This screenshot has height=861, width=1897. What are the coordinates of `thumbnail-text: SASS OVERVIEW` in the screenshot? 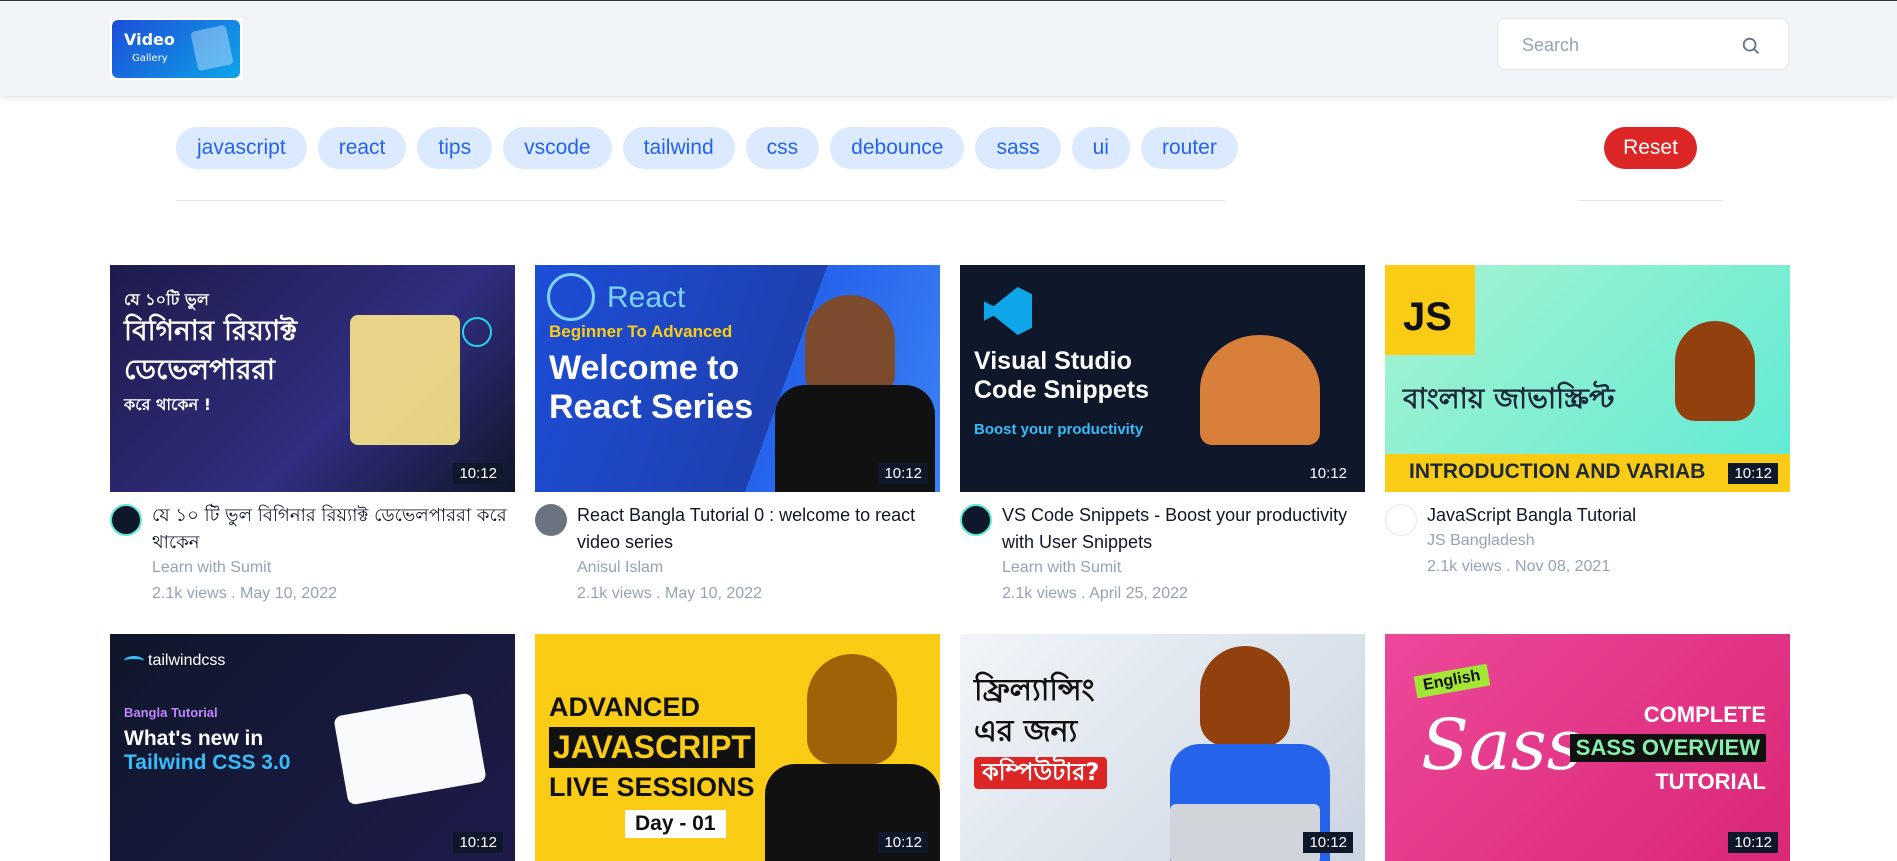 It's located at (1667, 748).